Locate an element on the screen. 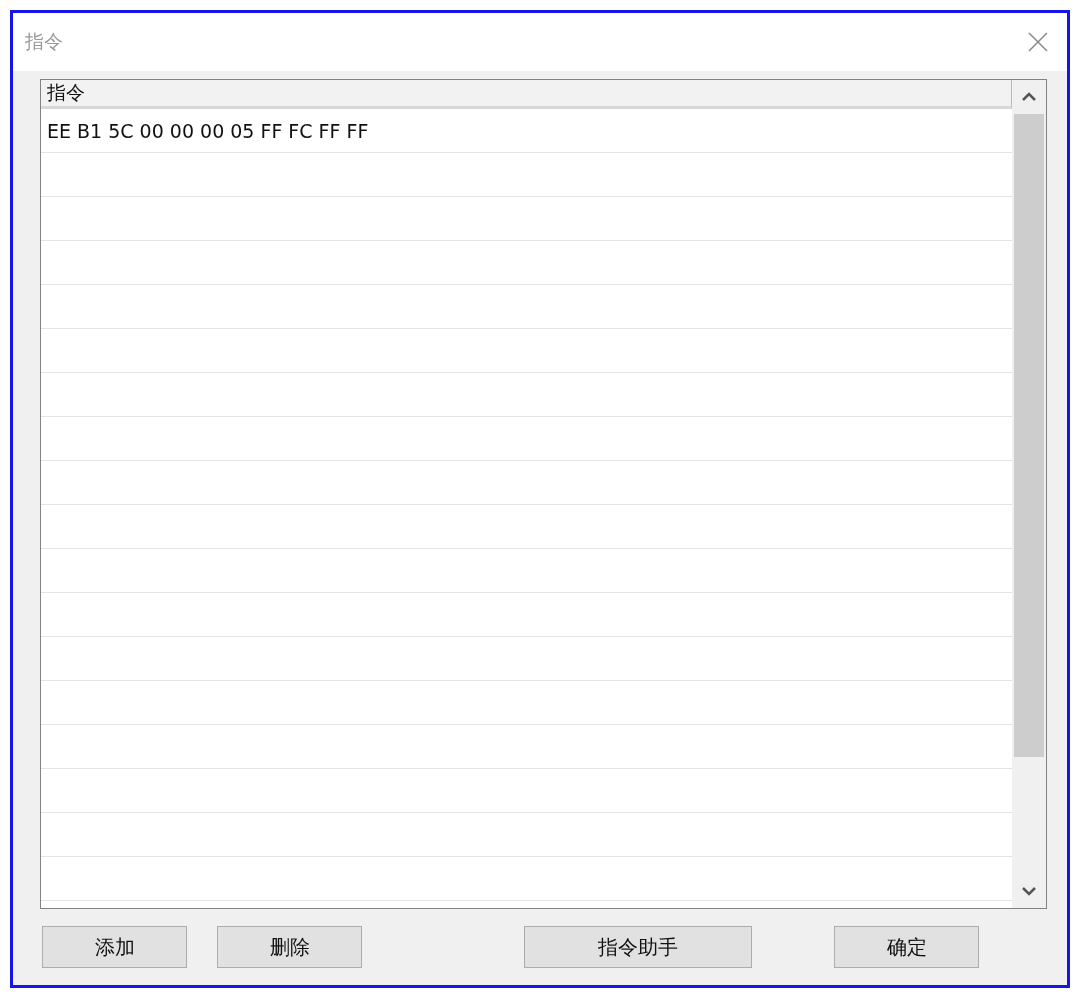 The height and width of the screenshot is (994, 1080). window-title: 指令 is located at coordinates (44, 41).